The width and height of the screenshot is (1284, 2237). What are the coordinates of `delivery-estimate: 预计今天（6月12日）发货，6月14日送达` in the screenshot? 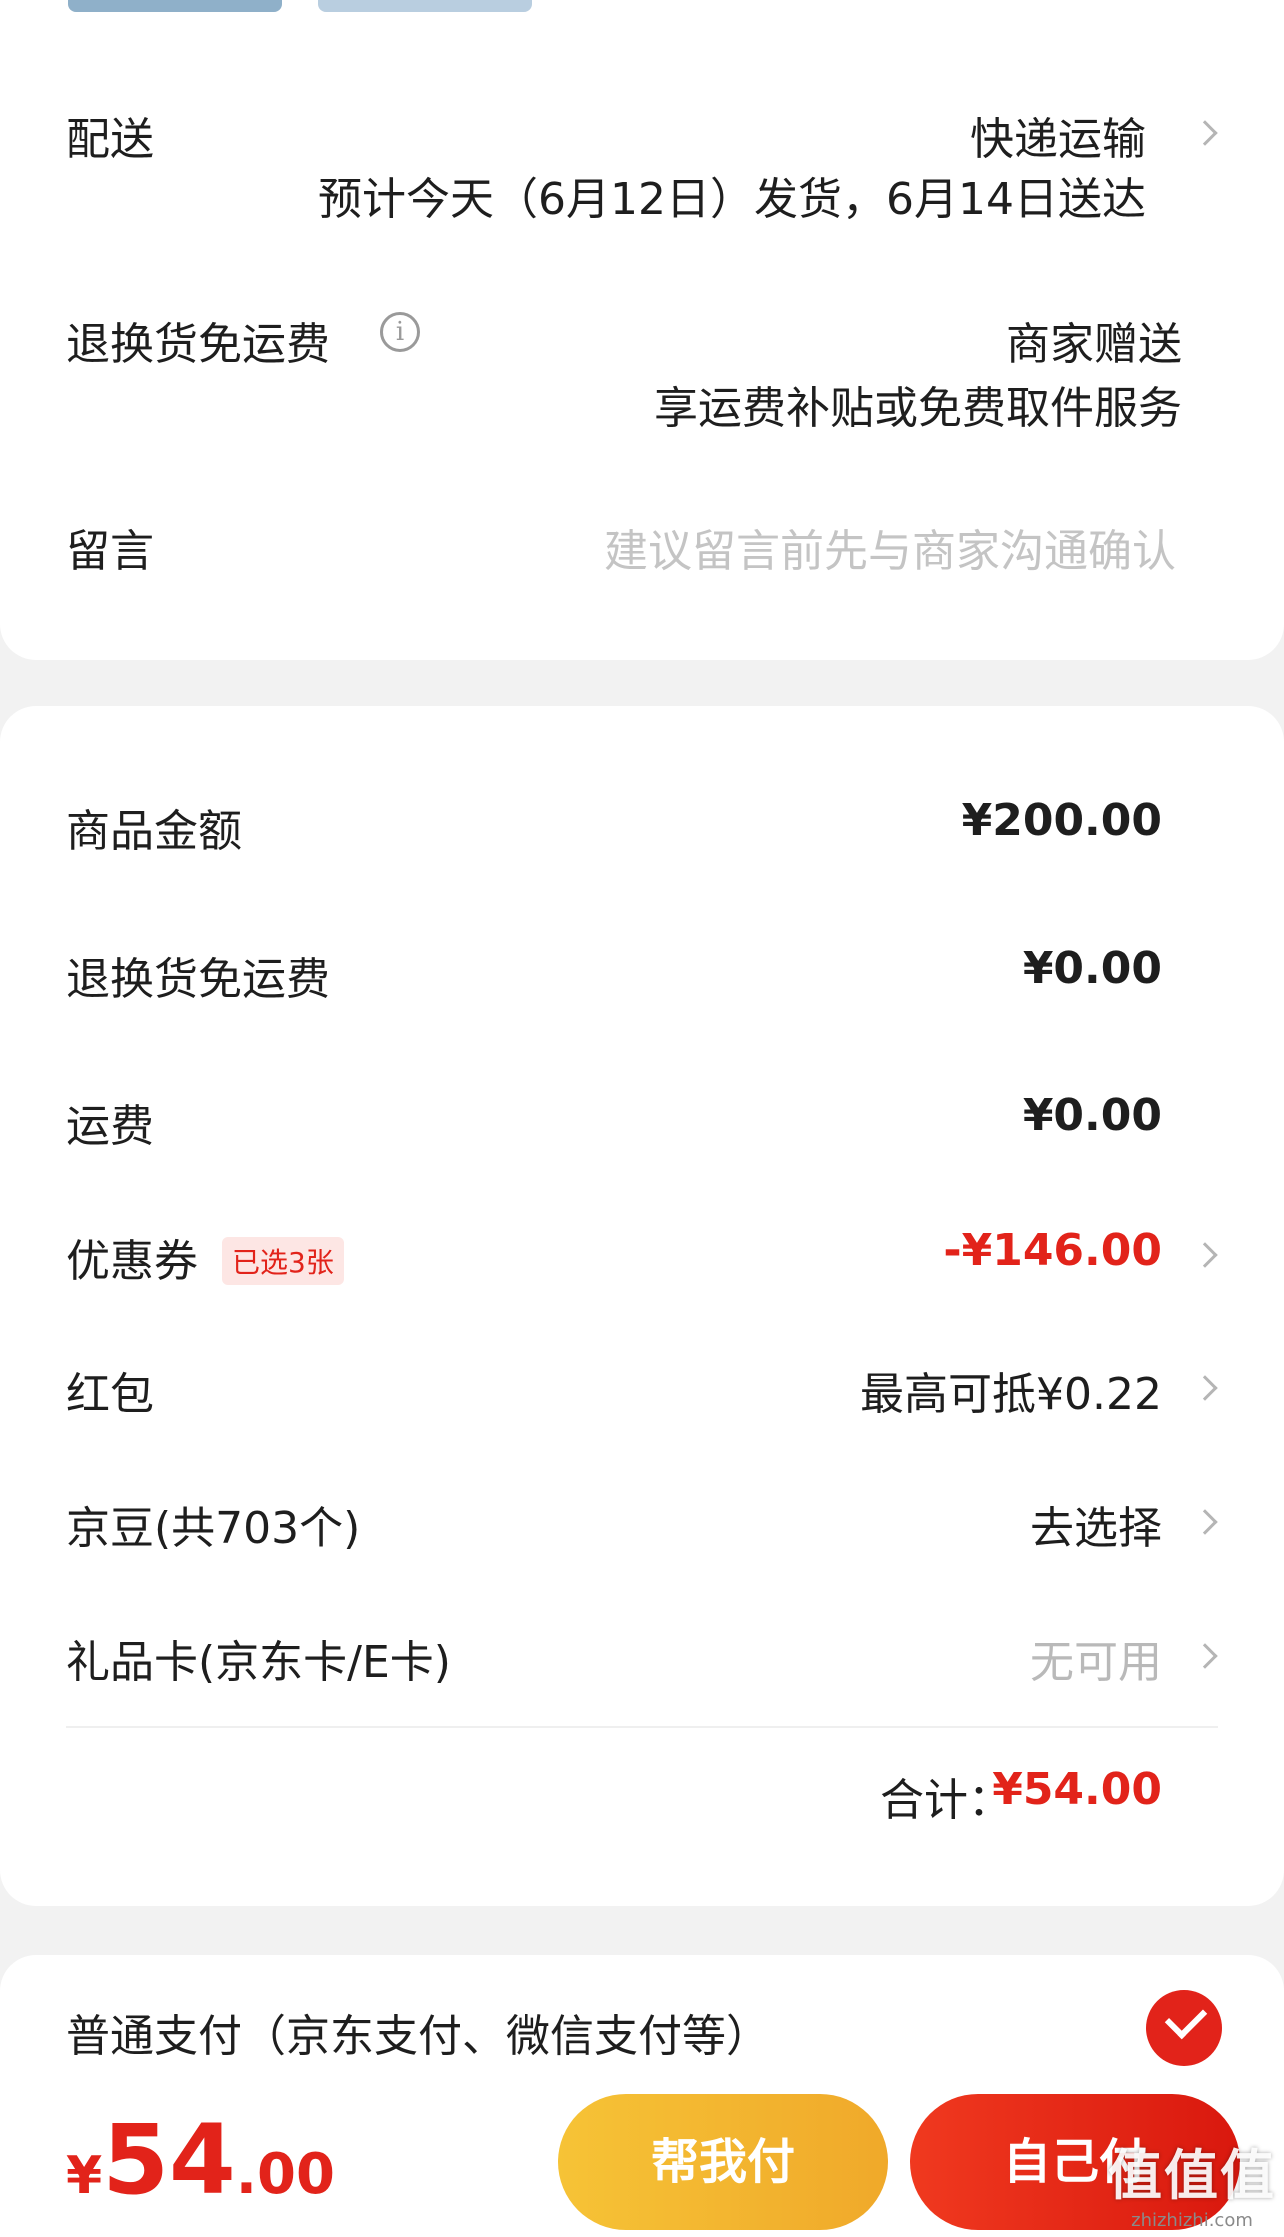 It's located at (732, 199).